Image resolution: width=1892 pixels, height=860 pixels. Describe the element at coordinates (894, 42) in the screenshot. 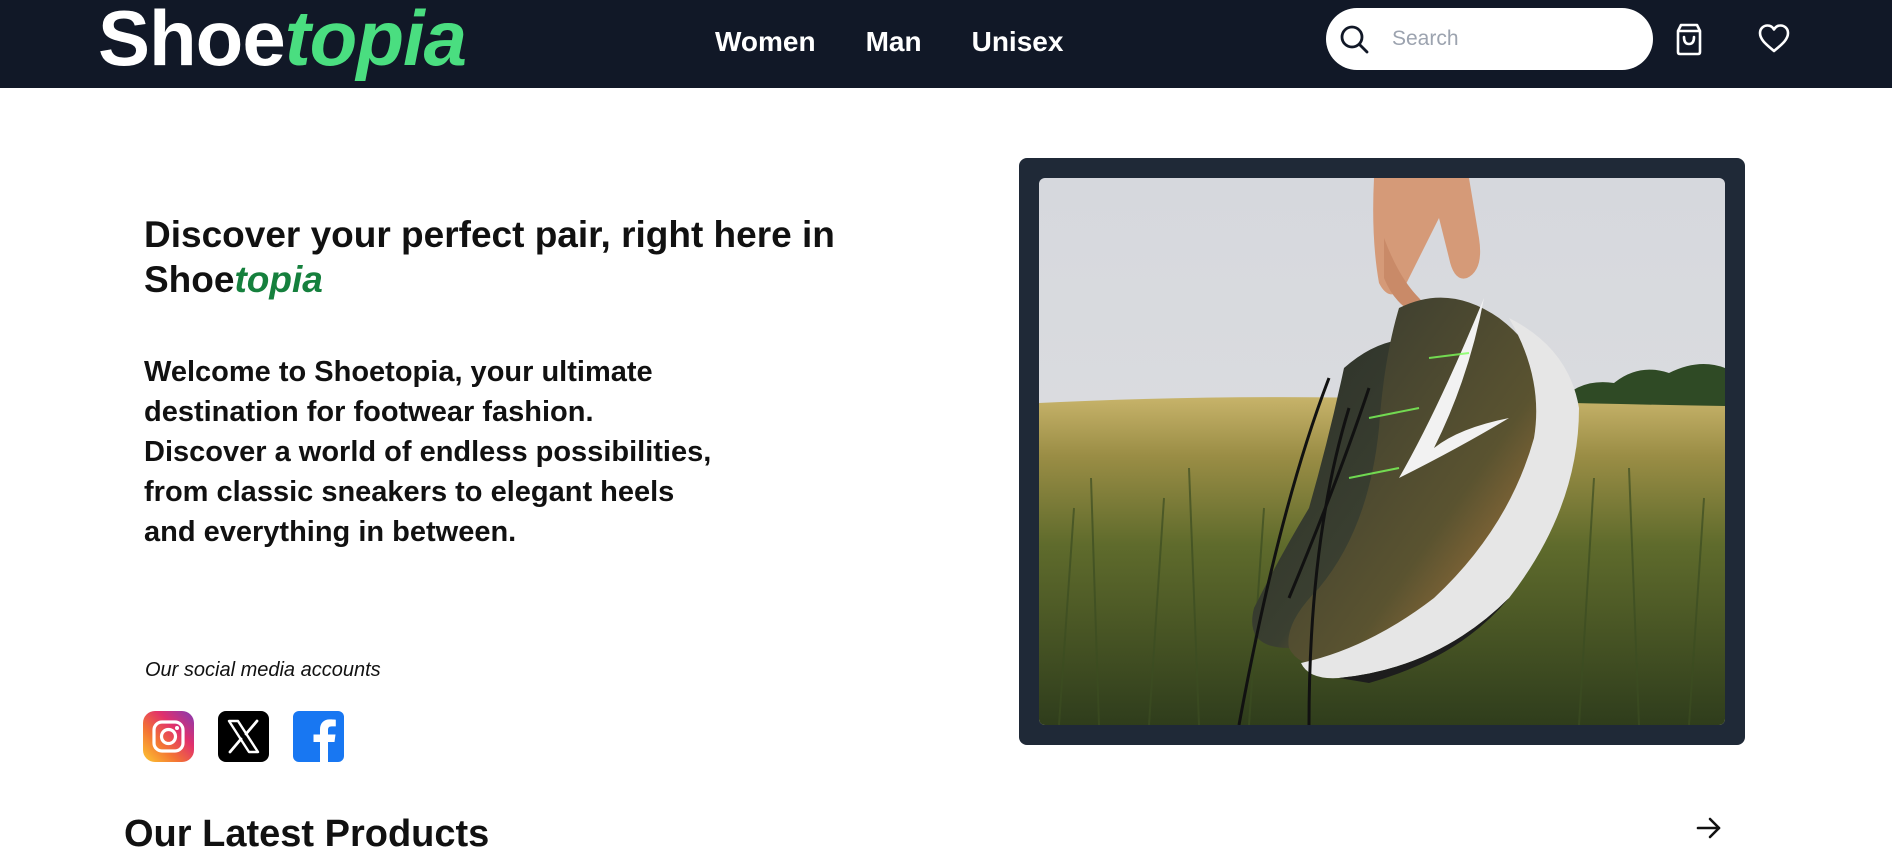

I see `nav-link-man: Man` at that location.